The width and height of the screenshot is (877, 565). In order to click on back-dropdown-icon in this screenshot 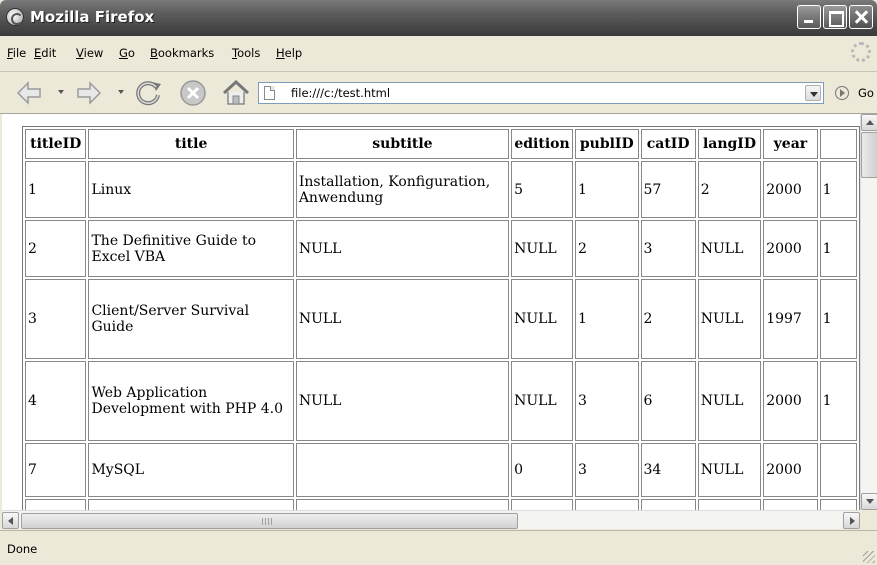, I will do `click(61, 92)`.